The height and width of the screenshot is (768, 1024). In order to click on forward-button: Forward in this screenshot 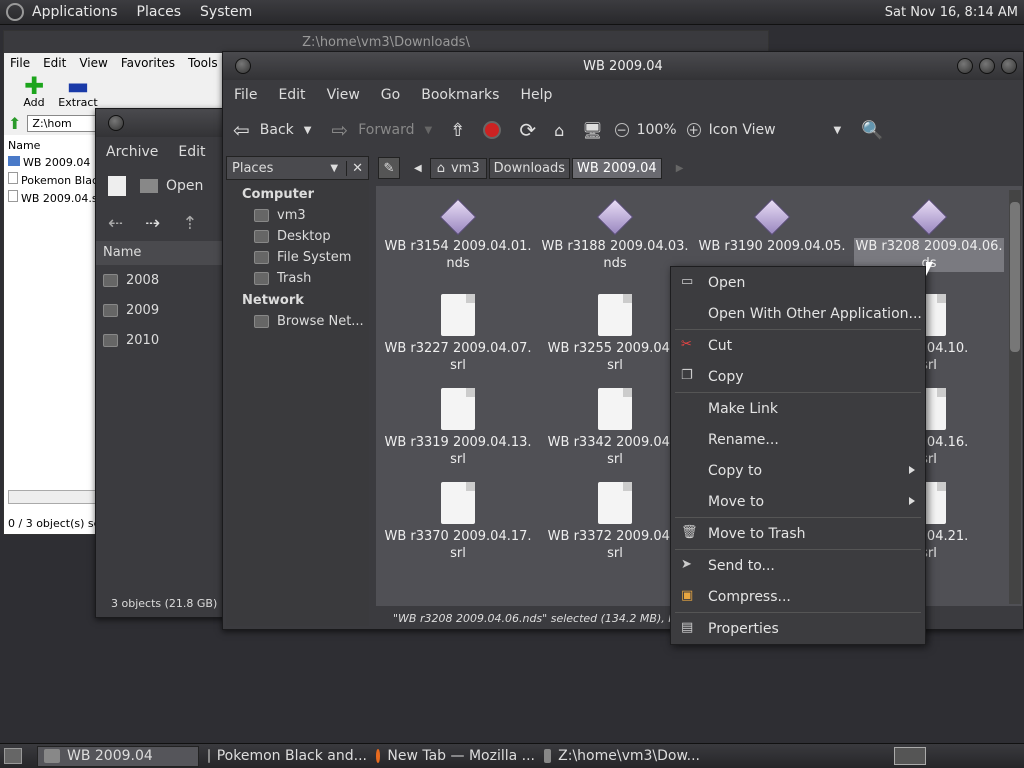, I will do `click(386, 130)`.